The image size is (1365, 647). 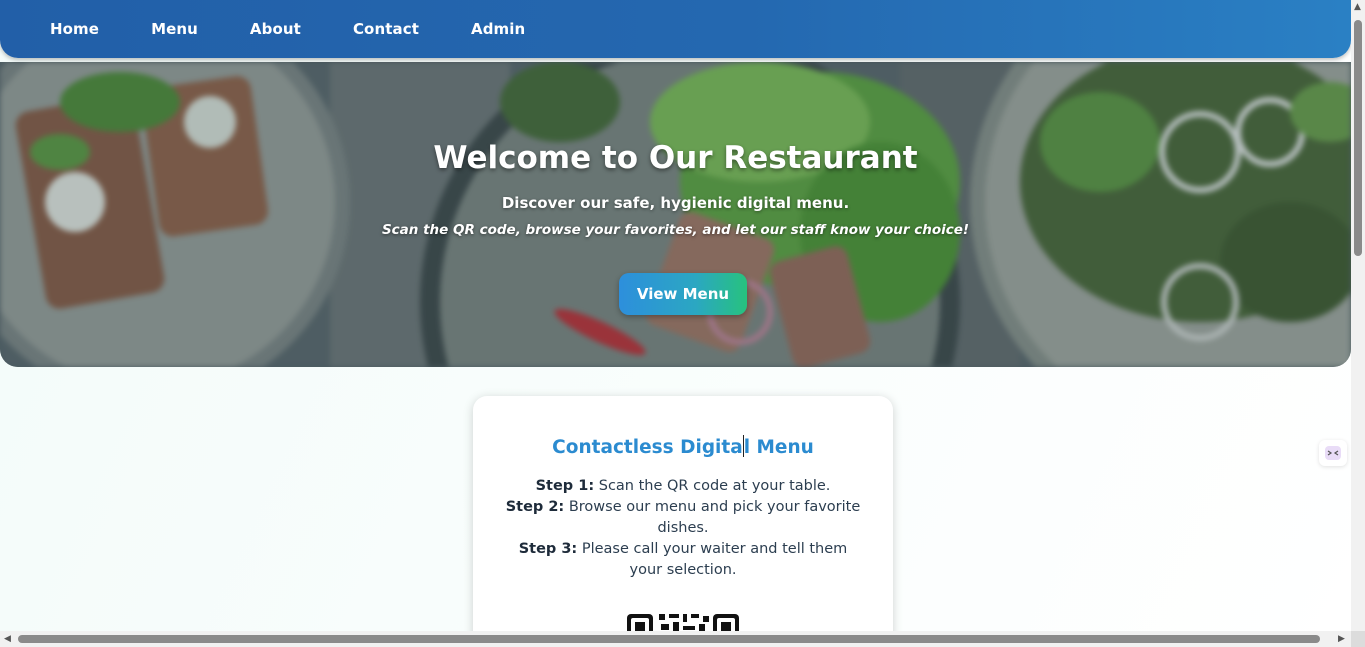 I want to click on nav-about-link: About, so click(x=275, y=29).